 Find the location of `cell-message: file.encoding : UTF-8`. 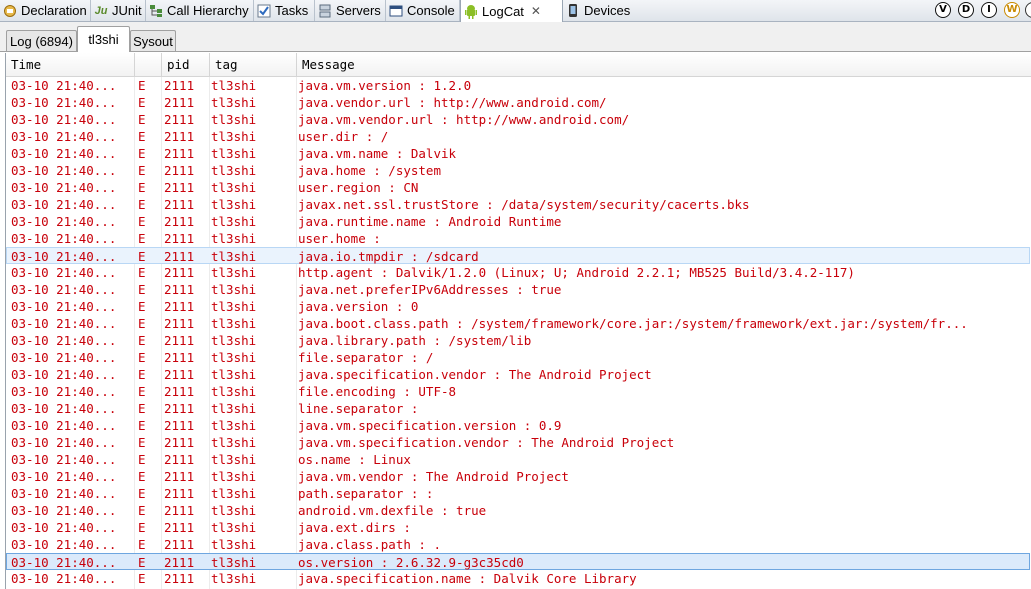

cell-message: file.encoding : UTF-8 is located at coordinates (377, 391).